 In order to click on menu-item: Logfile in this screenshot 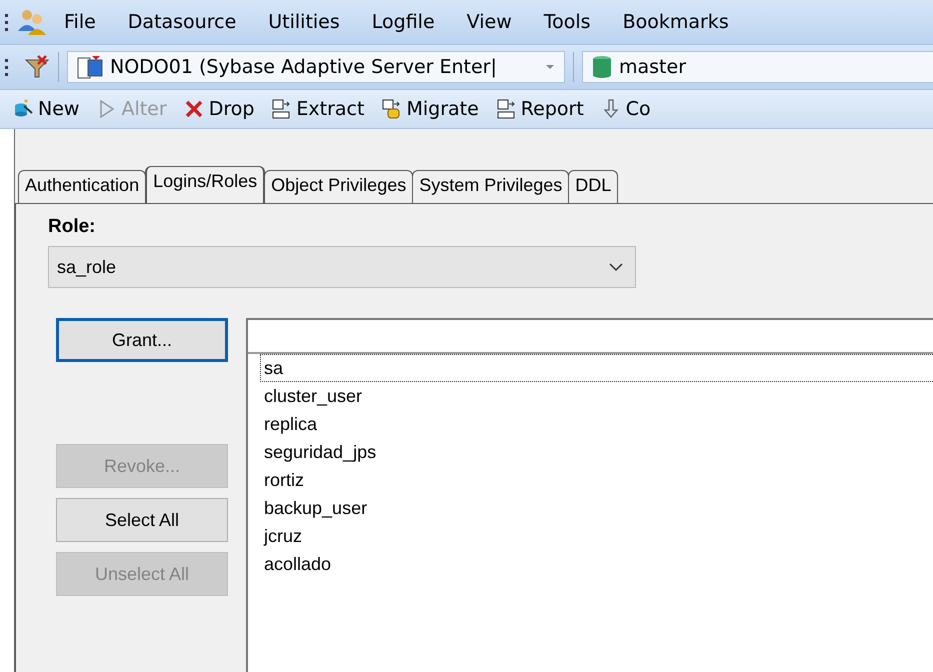, I will do `click(403, 22)`.